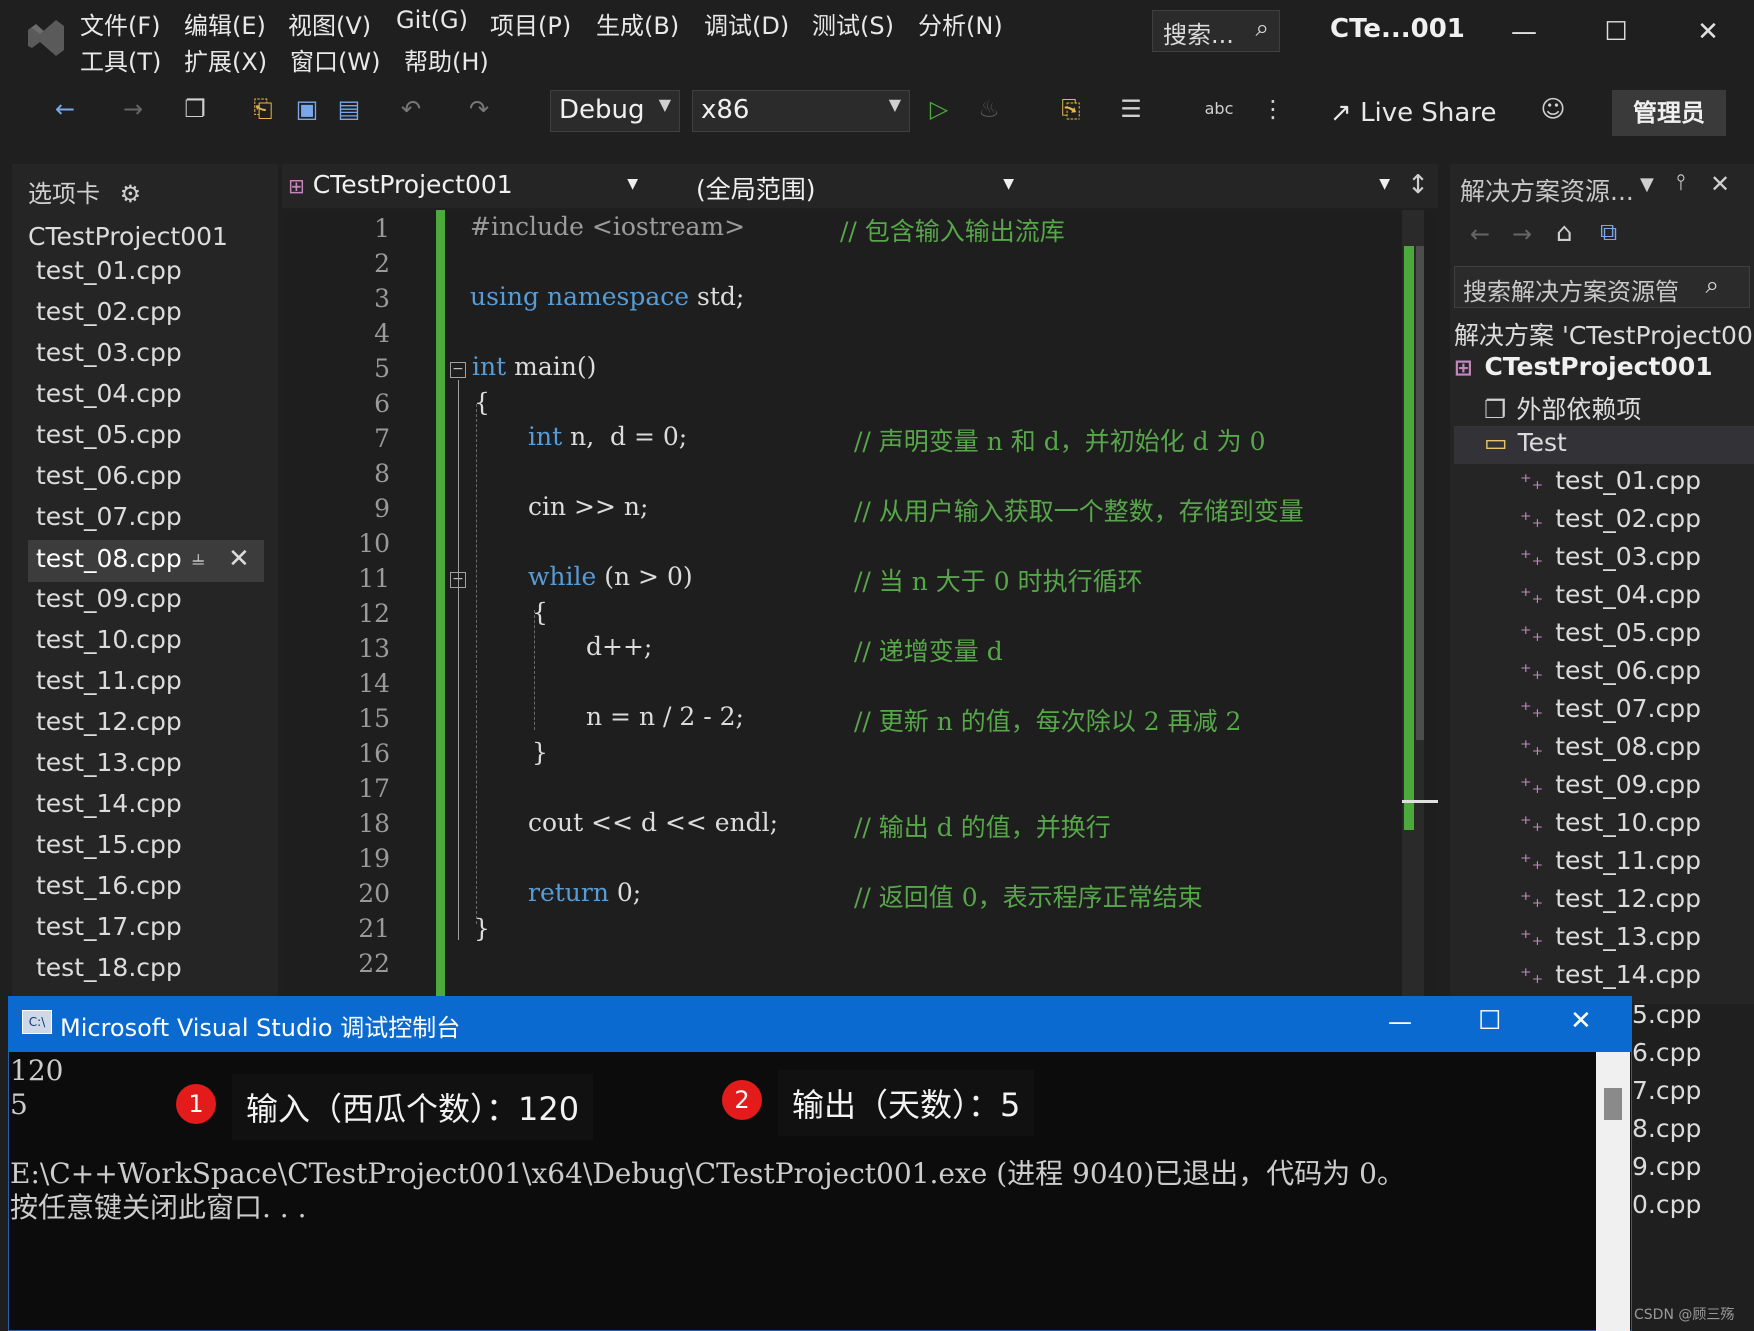 This screenshot has height=1331, width=1754. What do you see at coordinates (1610, 974) in the screenshot?
I see `file-node: ⁺₊ test_14.cpp` at bounding box center [1610, 974].